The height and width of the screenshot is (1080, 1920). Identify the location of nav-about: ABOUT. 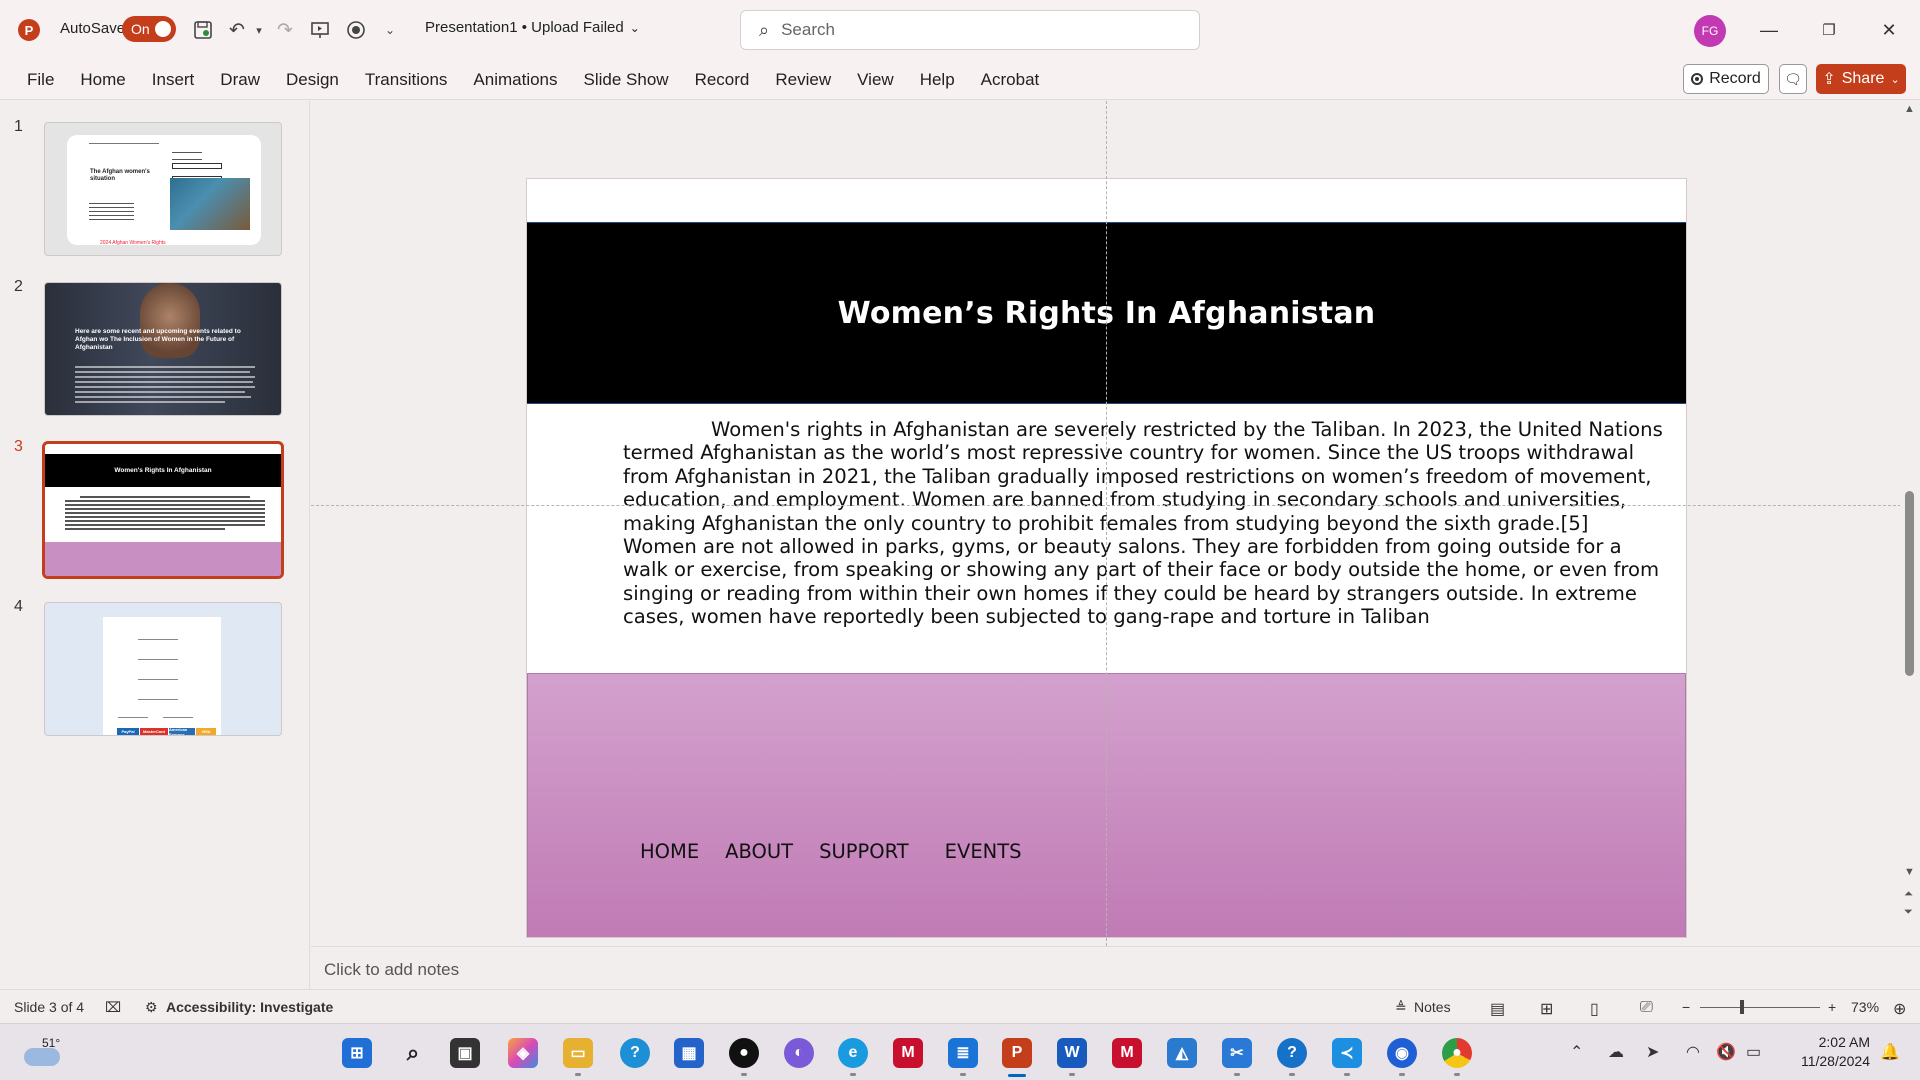
(759, 851).